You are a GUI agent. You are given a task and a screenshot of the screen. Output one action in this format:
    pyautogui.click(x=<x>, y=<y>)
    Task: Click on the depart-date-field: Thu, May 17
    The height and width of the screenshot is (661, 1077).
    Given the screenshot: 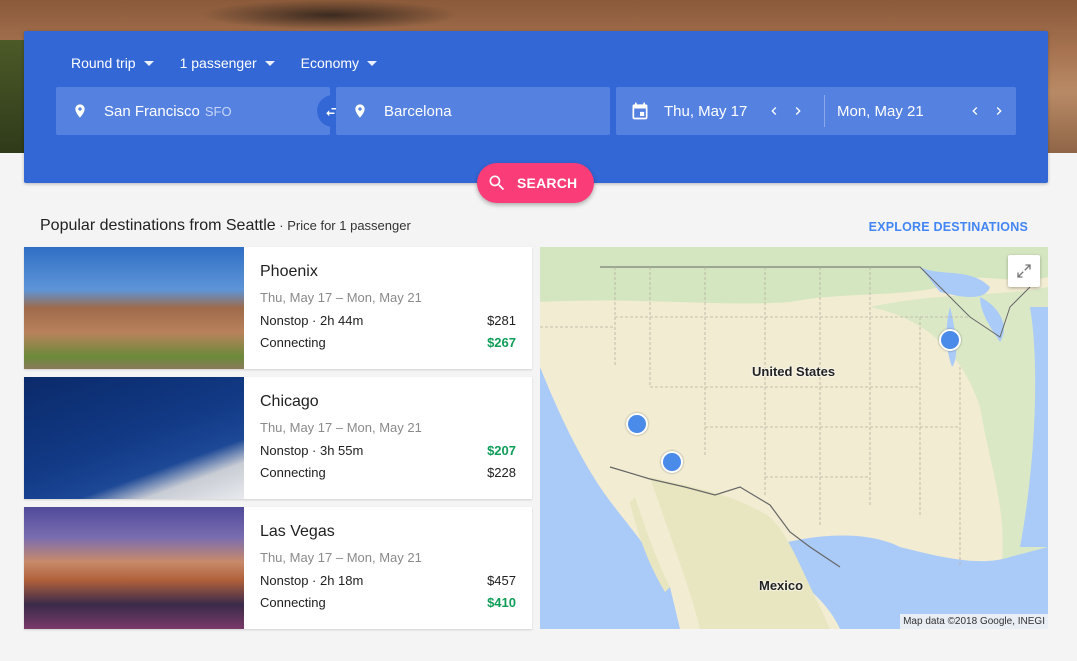 What is the action you would take?
    pyautogui.click(x=713, y=111)
    